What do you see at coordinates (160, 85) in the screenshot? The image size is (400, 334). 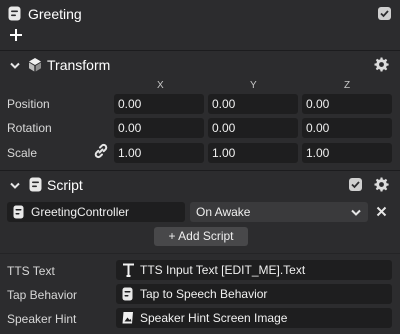 I see `axis-label-x: X` at bounding box center [160, 85].